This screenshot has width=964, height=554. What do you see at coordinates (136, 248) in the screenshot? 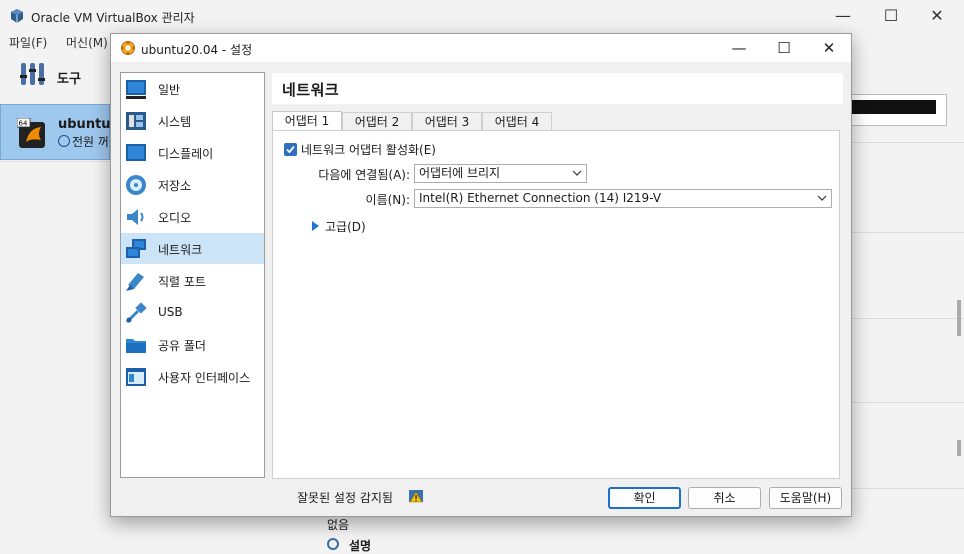
I see `network-icon` at bounding box center [136, 248].